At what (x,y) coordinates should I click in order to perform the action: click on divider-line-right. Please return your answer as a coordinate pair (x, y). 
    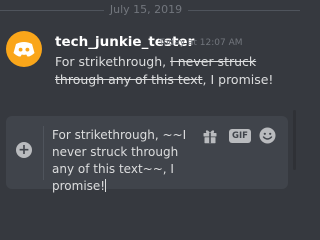
    Looking at the image, I should click on (244, 10).